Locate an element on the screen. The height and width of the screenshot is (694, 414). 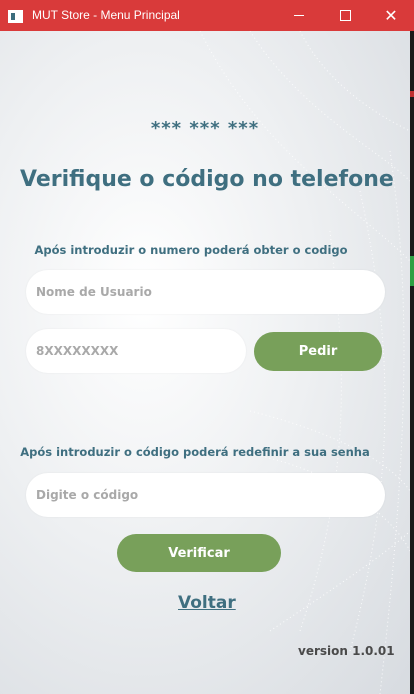
edge-marker-red is located at coordinates (412, 94).